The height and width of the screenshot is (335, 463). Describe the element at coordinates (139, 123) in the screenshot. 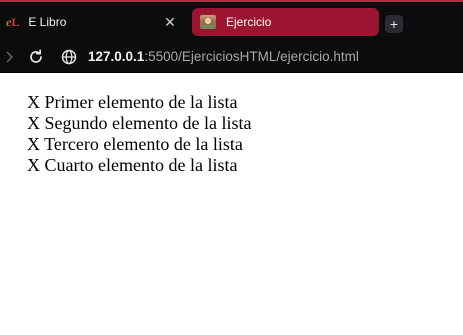

I see `list-item: X Segundo elemento de la lista` at that location.